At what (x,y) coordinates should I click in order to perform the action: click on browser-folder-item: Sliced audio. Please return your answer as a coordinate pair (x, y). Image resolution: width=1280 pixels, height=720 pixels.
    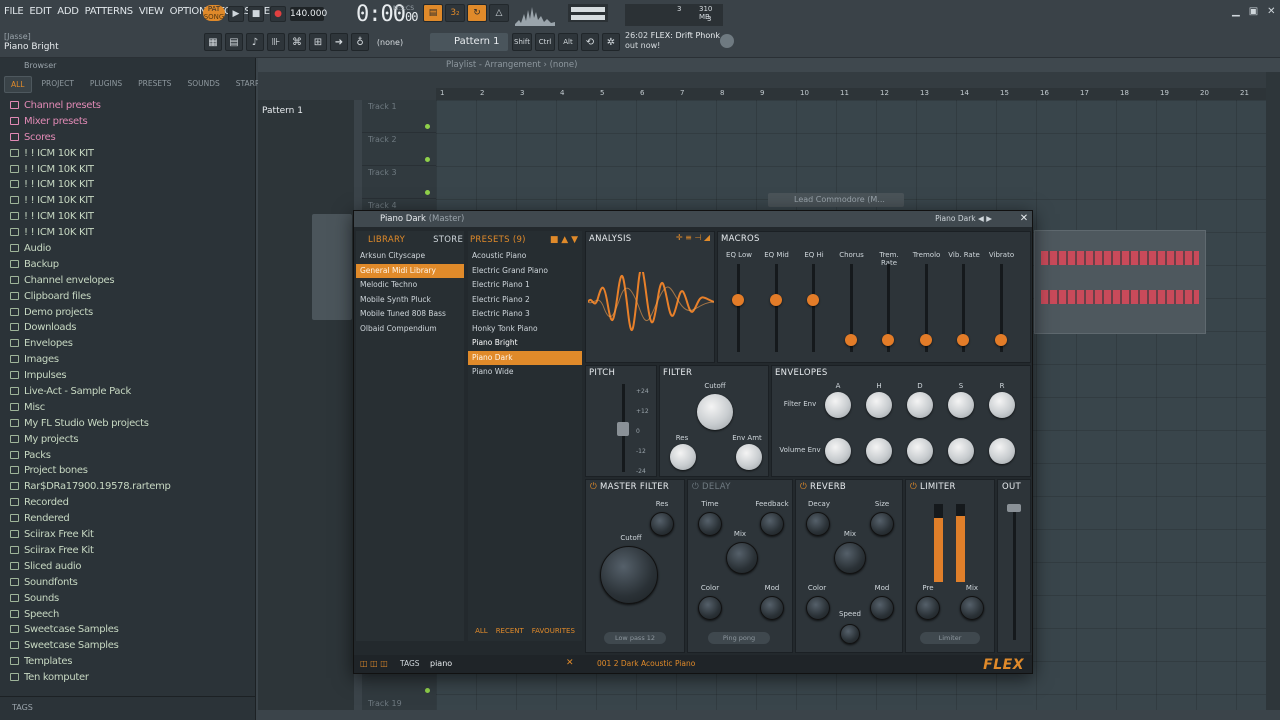
    Looking at the image, I should click on (130, 567).